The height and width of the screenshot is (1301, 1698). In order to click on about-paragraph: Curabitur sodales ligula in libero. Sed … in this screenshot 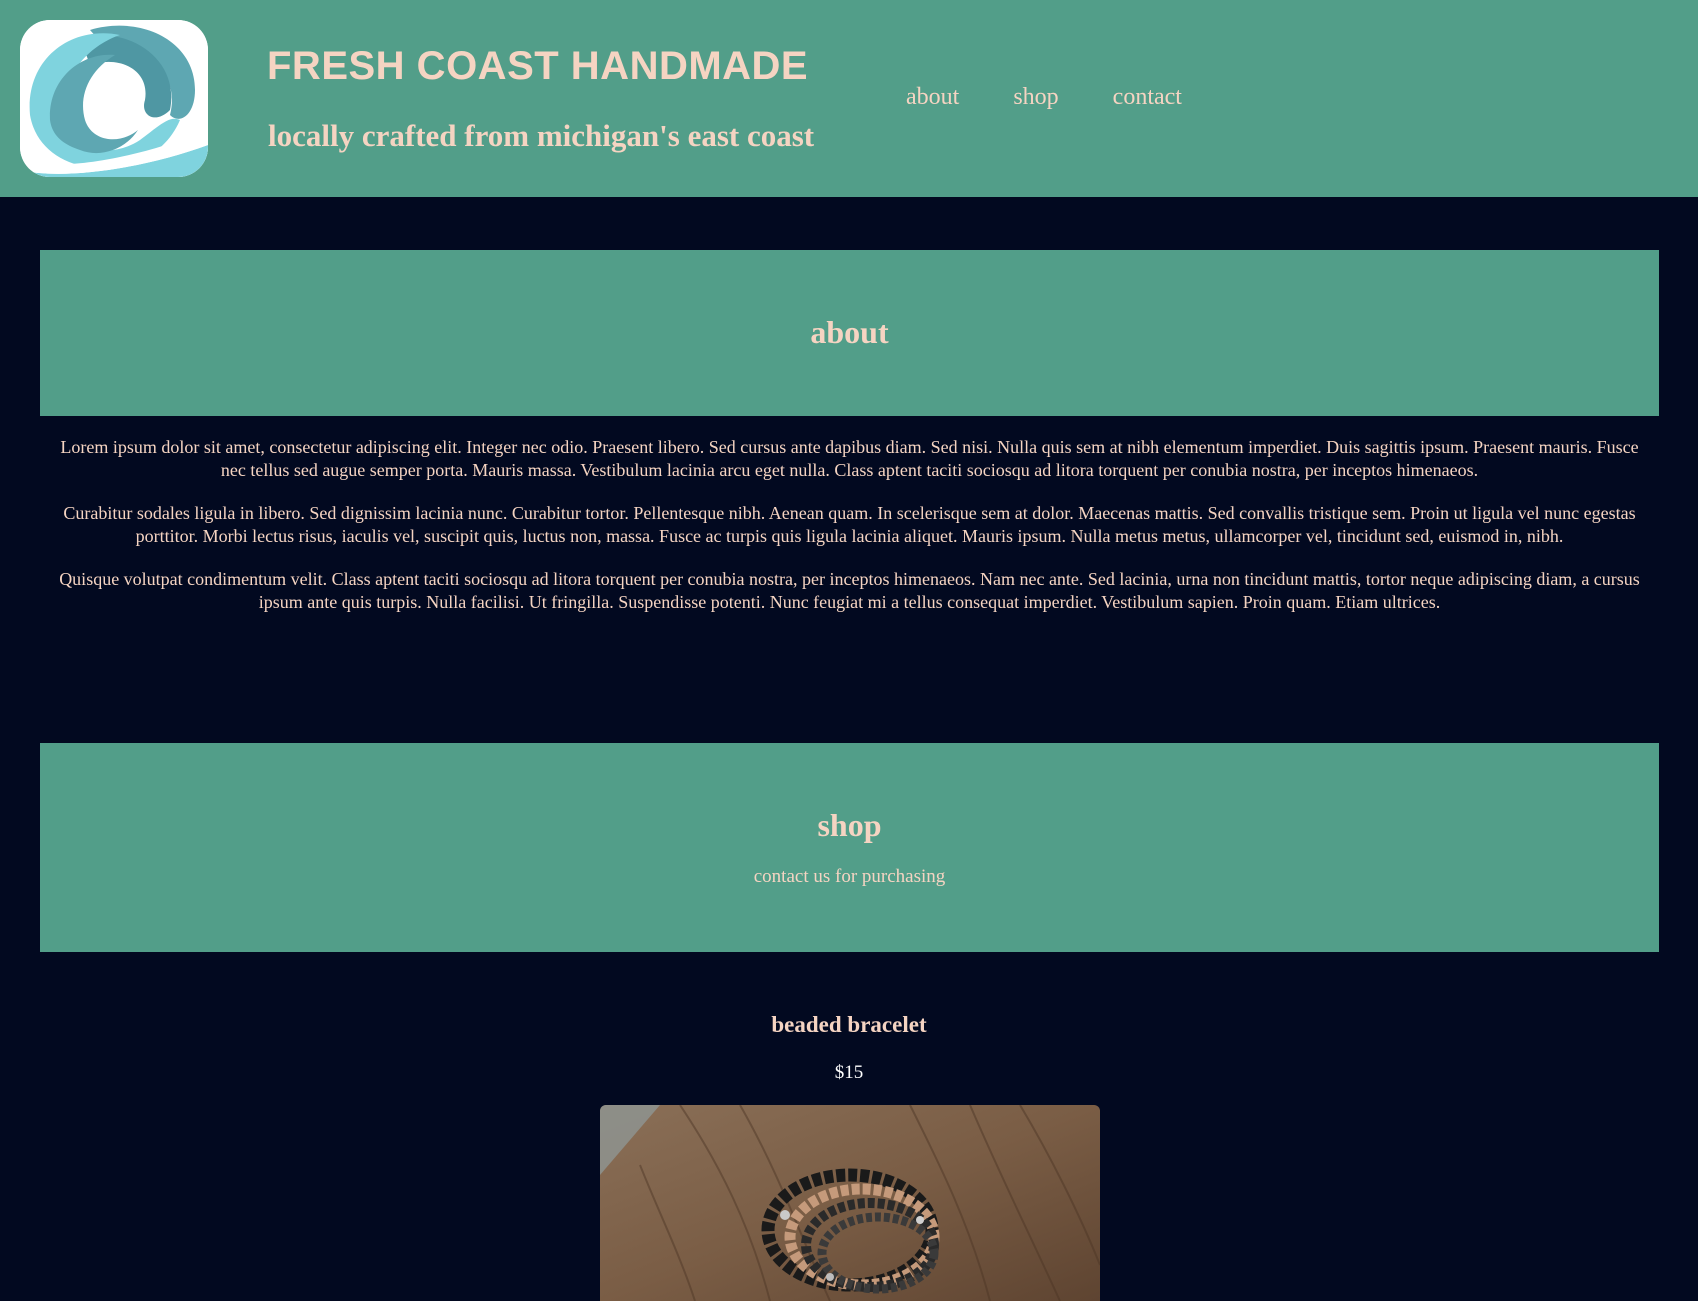, I will do `click(849, 524)`.